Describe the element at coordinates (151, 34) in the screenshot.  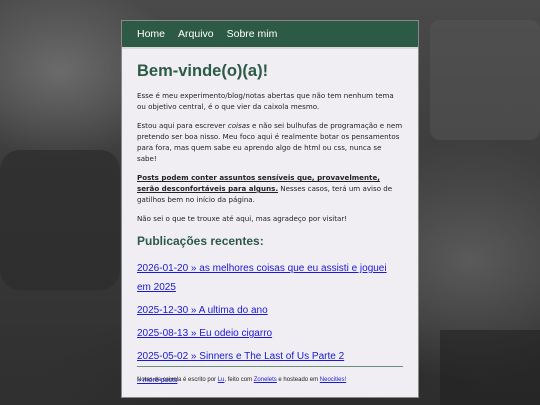
I see `nav-home-link: Home` at that location.